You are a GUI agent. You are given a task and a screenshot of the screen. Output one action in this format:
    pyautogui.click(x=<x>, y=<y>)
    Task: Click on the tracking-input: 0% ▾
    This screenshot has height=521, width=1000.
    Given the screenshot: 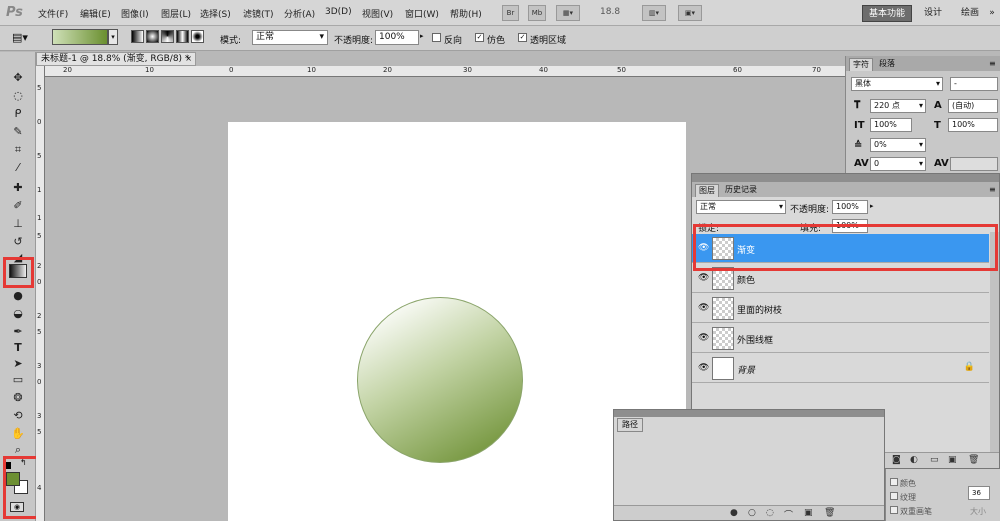 What is the action you would take?
    pyautogui.click(x=898, y=145)
    